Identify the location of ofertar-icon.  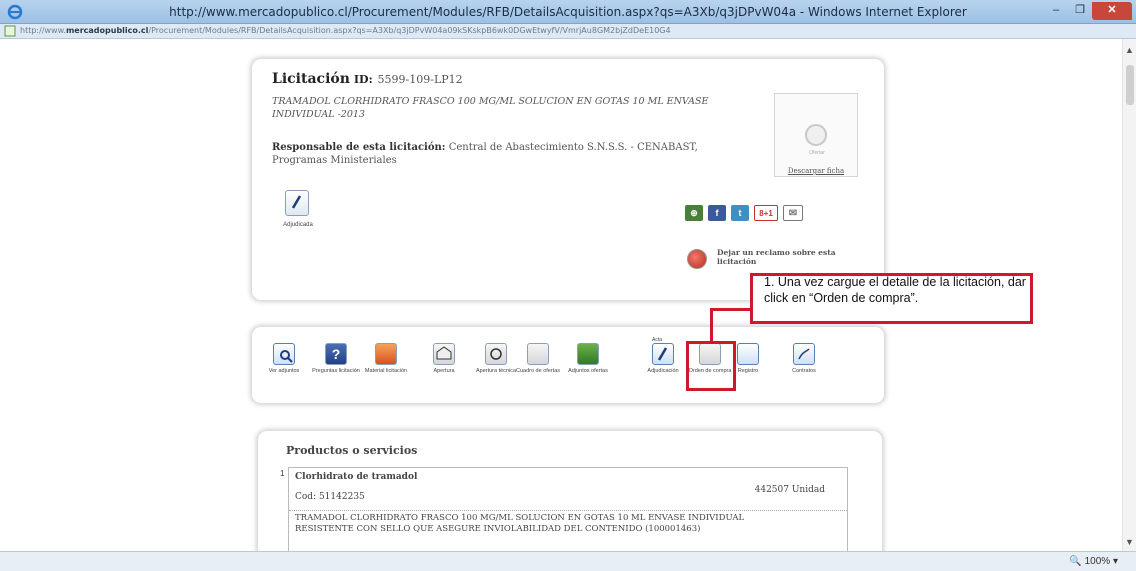
(816, 135).